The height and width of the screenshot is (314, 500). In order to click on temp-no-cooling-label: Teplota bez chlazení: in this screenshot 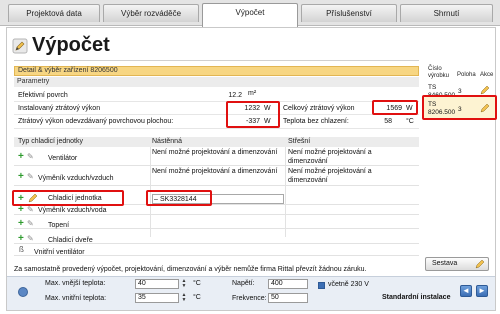, I will do `click(316, 121)`.